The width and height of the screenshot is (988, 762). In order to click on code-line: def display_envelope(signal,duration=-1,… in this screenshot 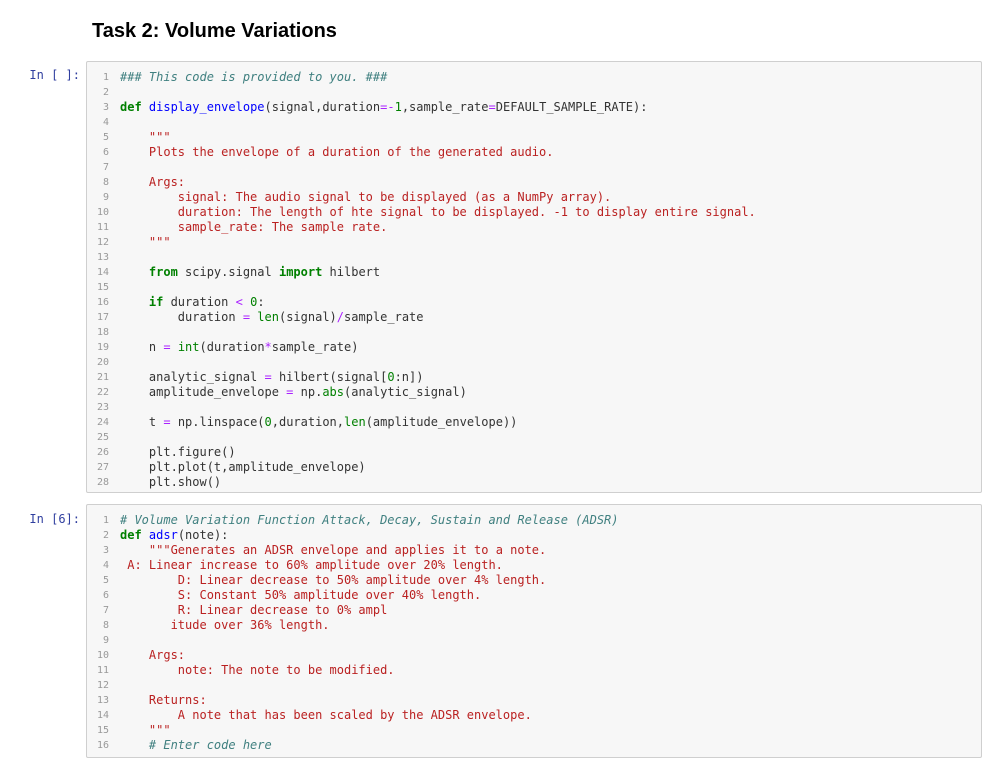, I will do `click(383, 107)`.